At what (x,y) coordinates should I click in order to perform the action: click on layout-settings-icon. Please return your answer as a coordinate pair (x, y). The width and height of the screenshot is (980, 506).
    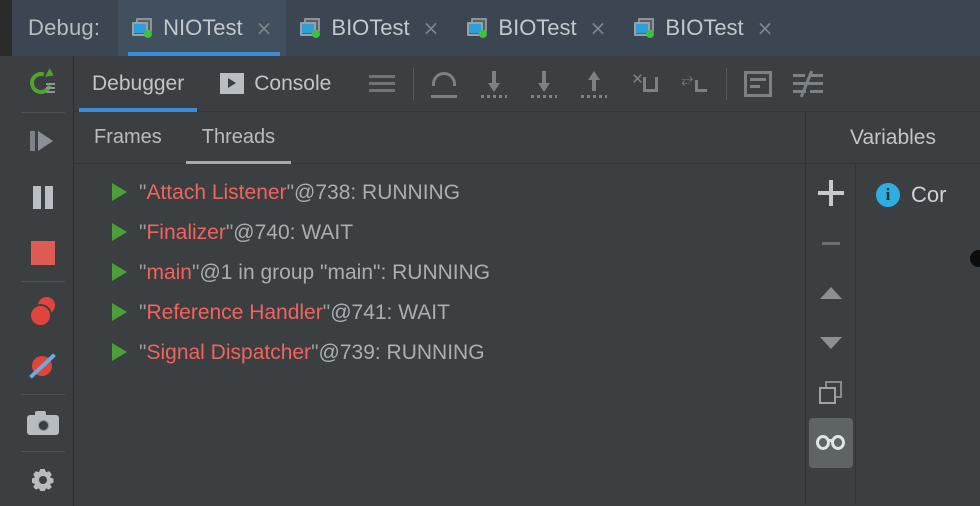
    Looking at the image, I should click on (382, 83).